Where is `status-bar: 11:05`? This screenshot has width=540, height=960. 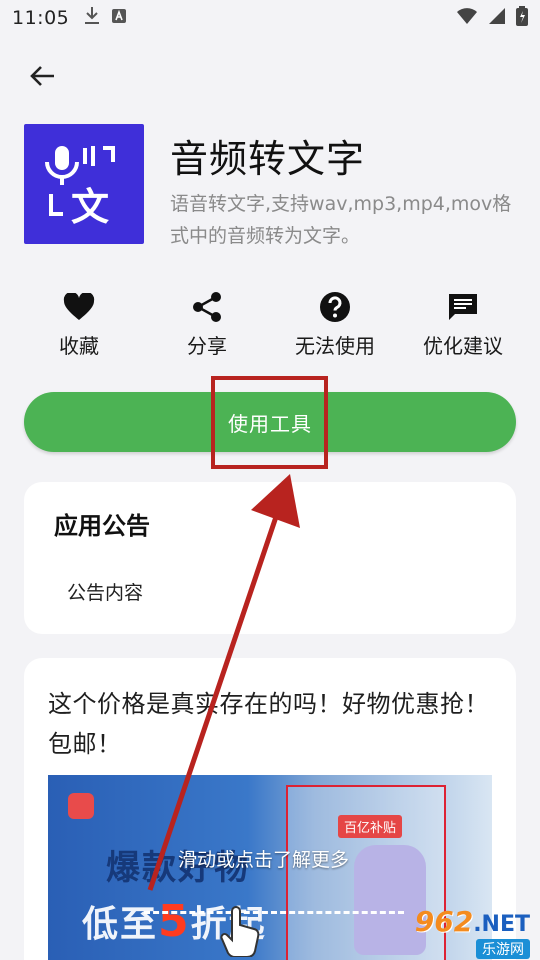
status-bar: 11:05 is located at coordinates (270, 18).